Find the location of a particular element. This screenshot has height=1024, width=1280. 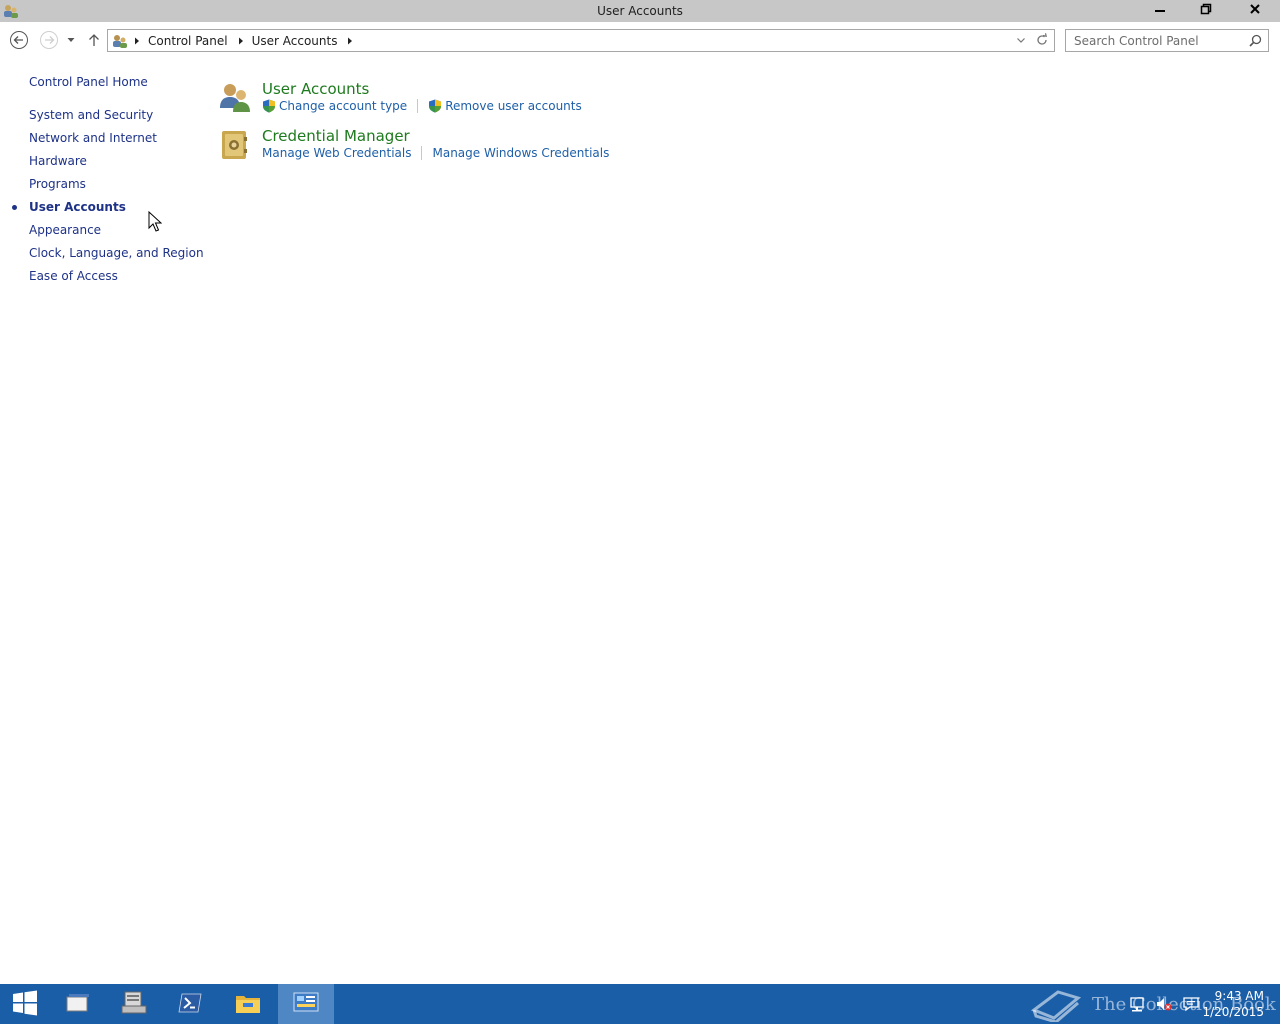

minimize-button is located at coordinates (1160, 10).